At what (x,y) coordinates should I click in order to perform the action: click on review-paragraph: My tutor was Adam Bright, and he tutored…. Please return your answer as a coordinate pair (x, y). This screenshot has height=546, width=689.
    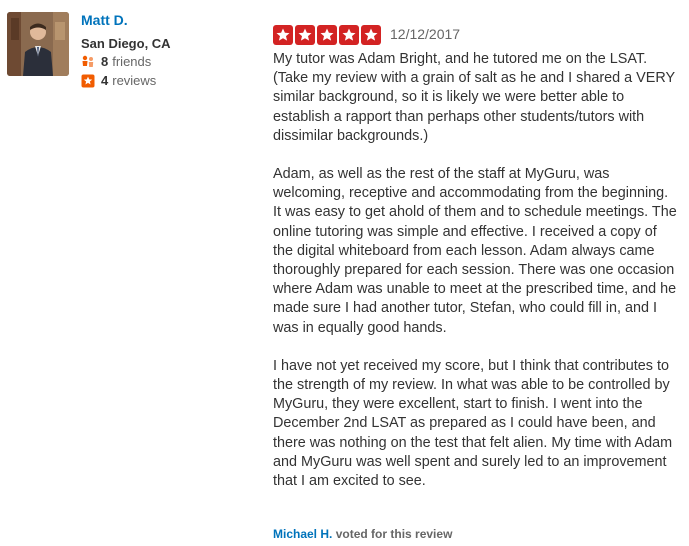
    Looking at the image, I should click on (474, 97).